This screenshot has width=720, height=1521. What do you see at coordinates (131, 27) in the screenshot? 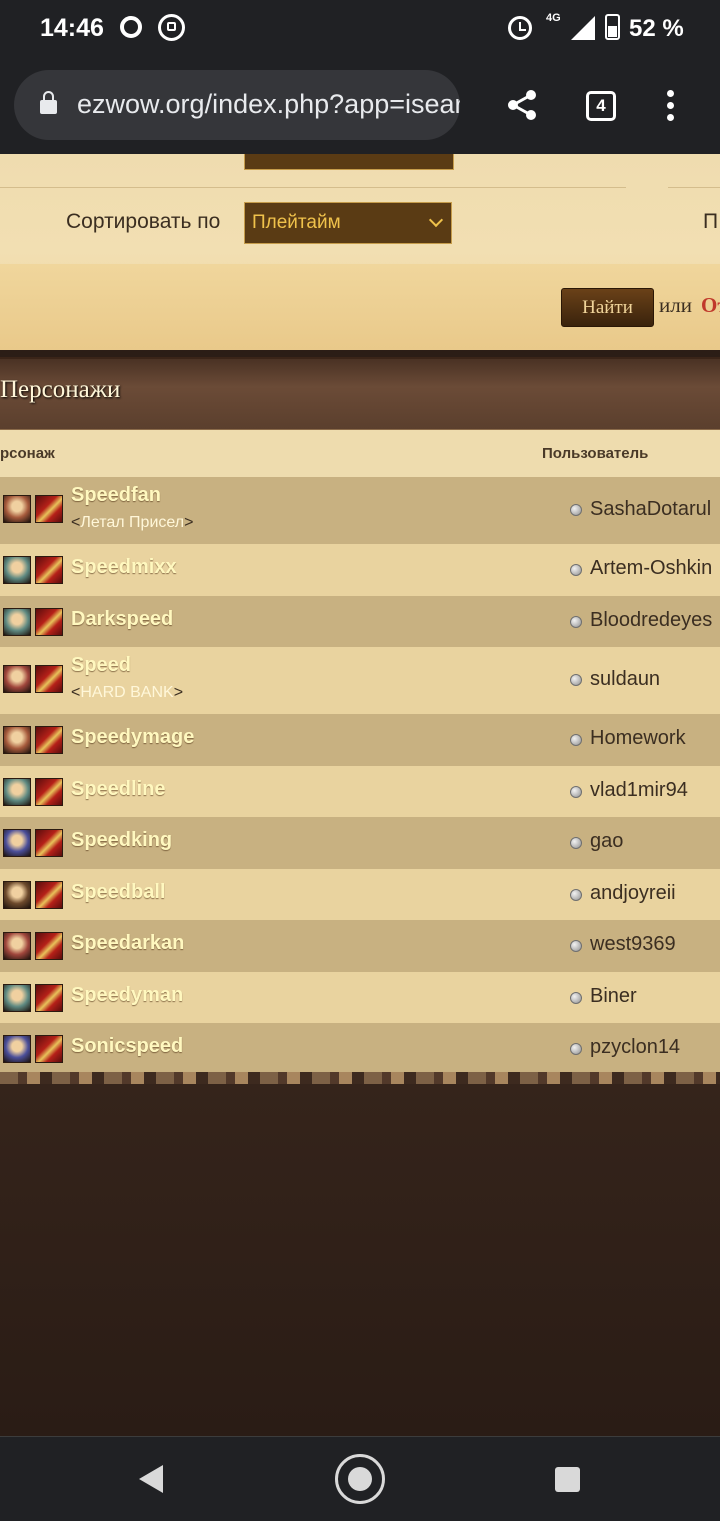
I see `opera-icon` at bounding box center [131, 27].